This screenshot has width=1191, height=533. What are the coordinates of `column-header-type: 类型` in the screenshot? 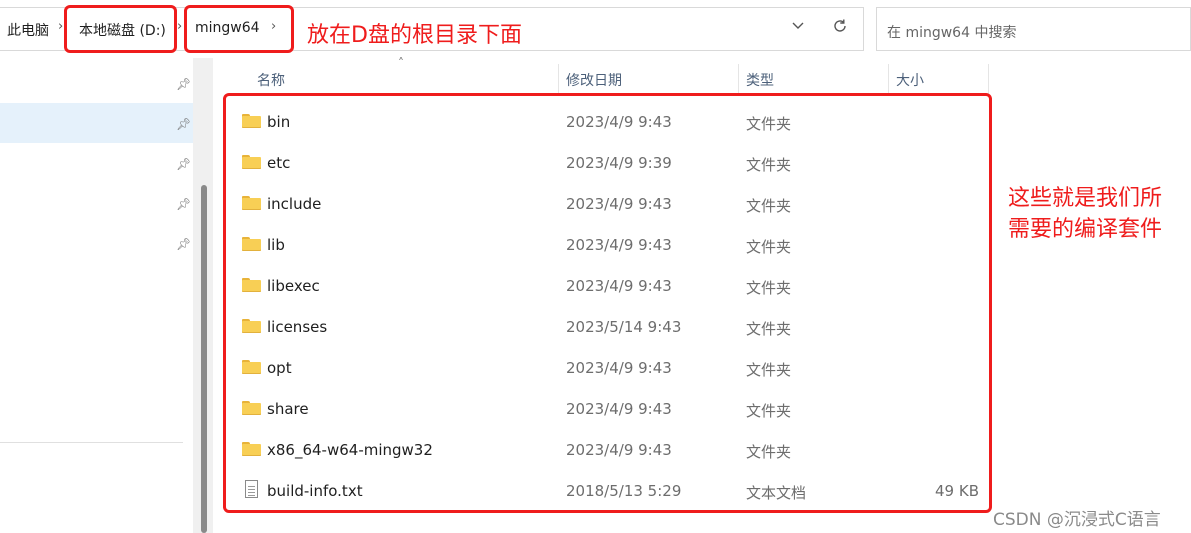 It's located at (760, 80).